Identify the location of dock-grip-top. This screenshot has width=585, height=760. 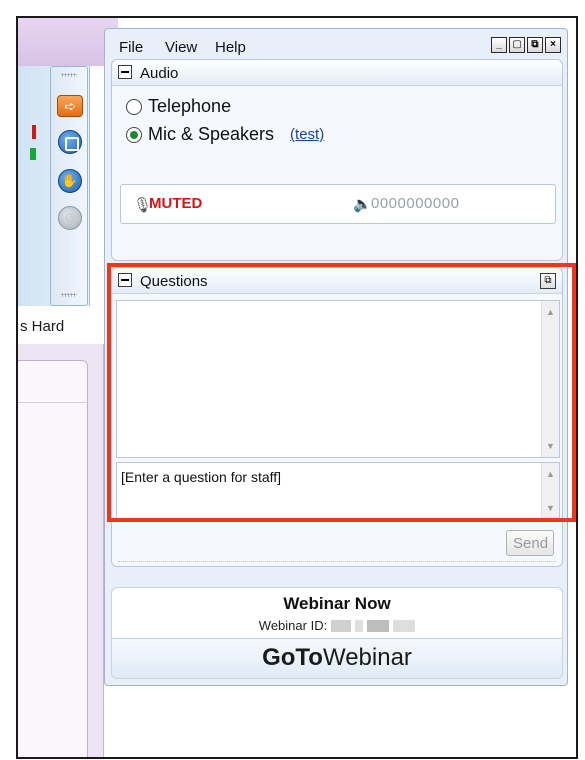
(69, 75).